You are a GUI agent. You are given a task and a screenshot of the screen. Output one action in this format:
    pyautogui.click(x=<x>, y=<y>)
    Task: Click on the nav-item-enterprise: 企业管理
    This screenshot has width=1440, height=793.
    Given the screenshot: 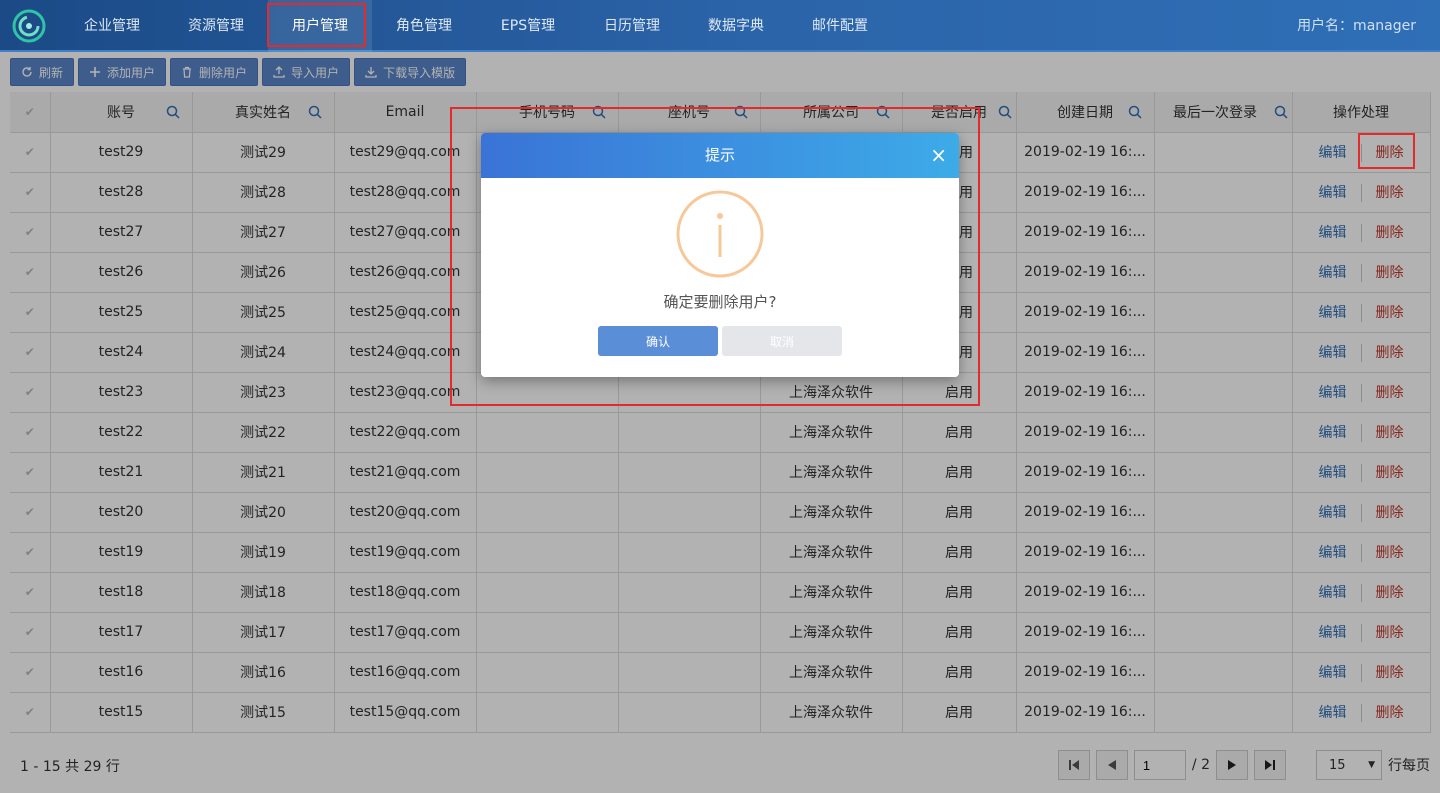 What is the action you would take?
    pyautogui.click(x=112, y=26)
    